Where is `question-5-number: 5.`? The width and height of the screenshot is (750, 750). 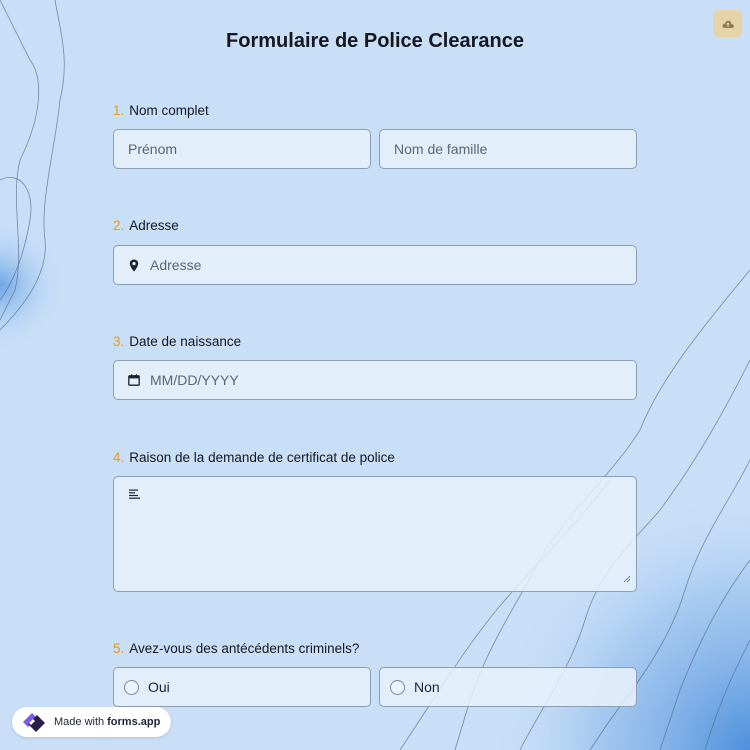 question-5-number: 5. is located at coordinates (119, 648).